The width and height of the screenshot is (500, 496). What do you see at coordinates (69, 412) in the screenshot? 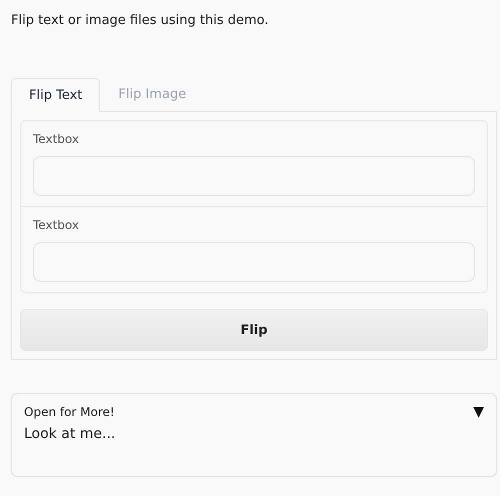
I see `accordion-title: Open for More!` at bounding box center [69, 412].